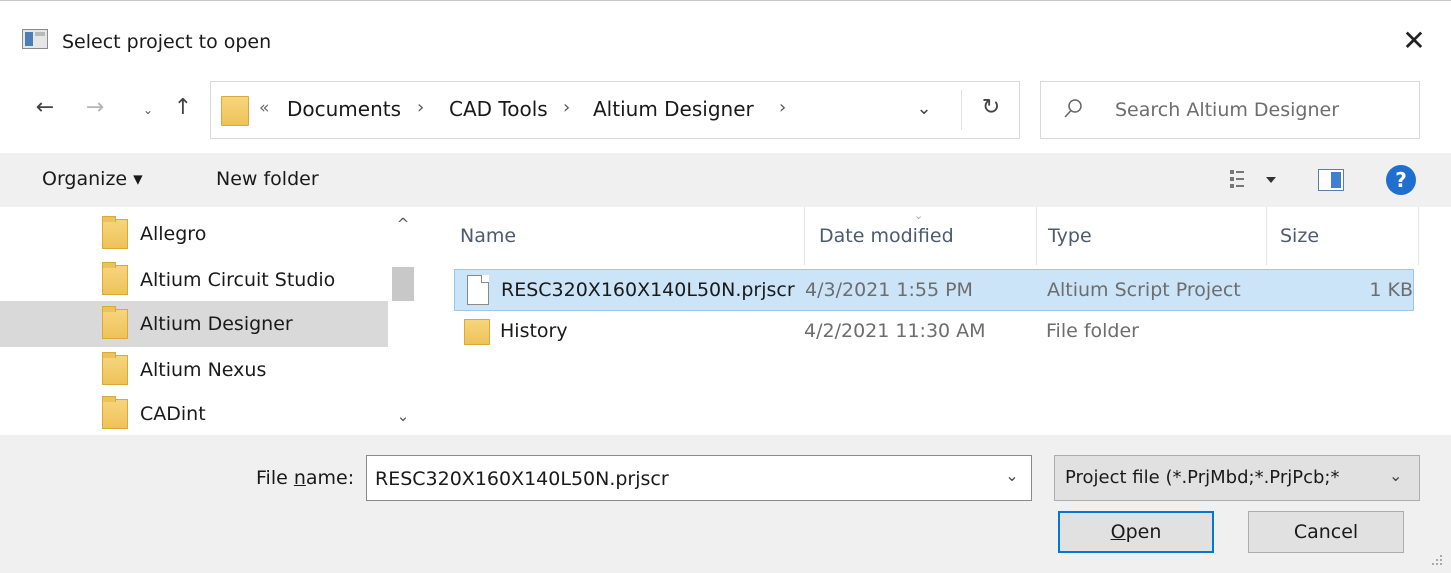 This screenshot has width=1451, height=573. I want to click on file-name: RESC320X160X140L50N.prjscr, so click(648, 290).